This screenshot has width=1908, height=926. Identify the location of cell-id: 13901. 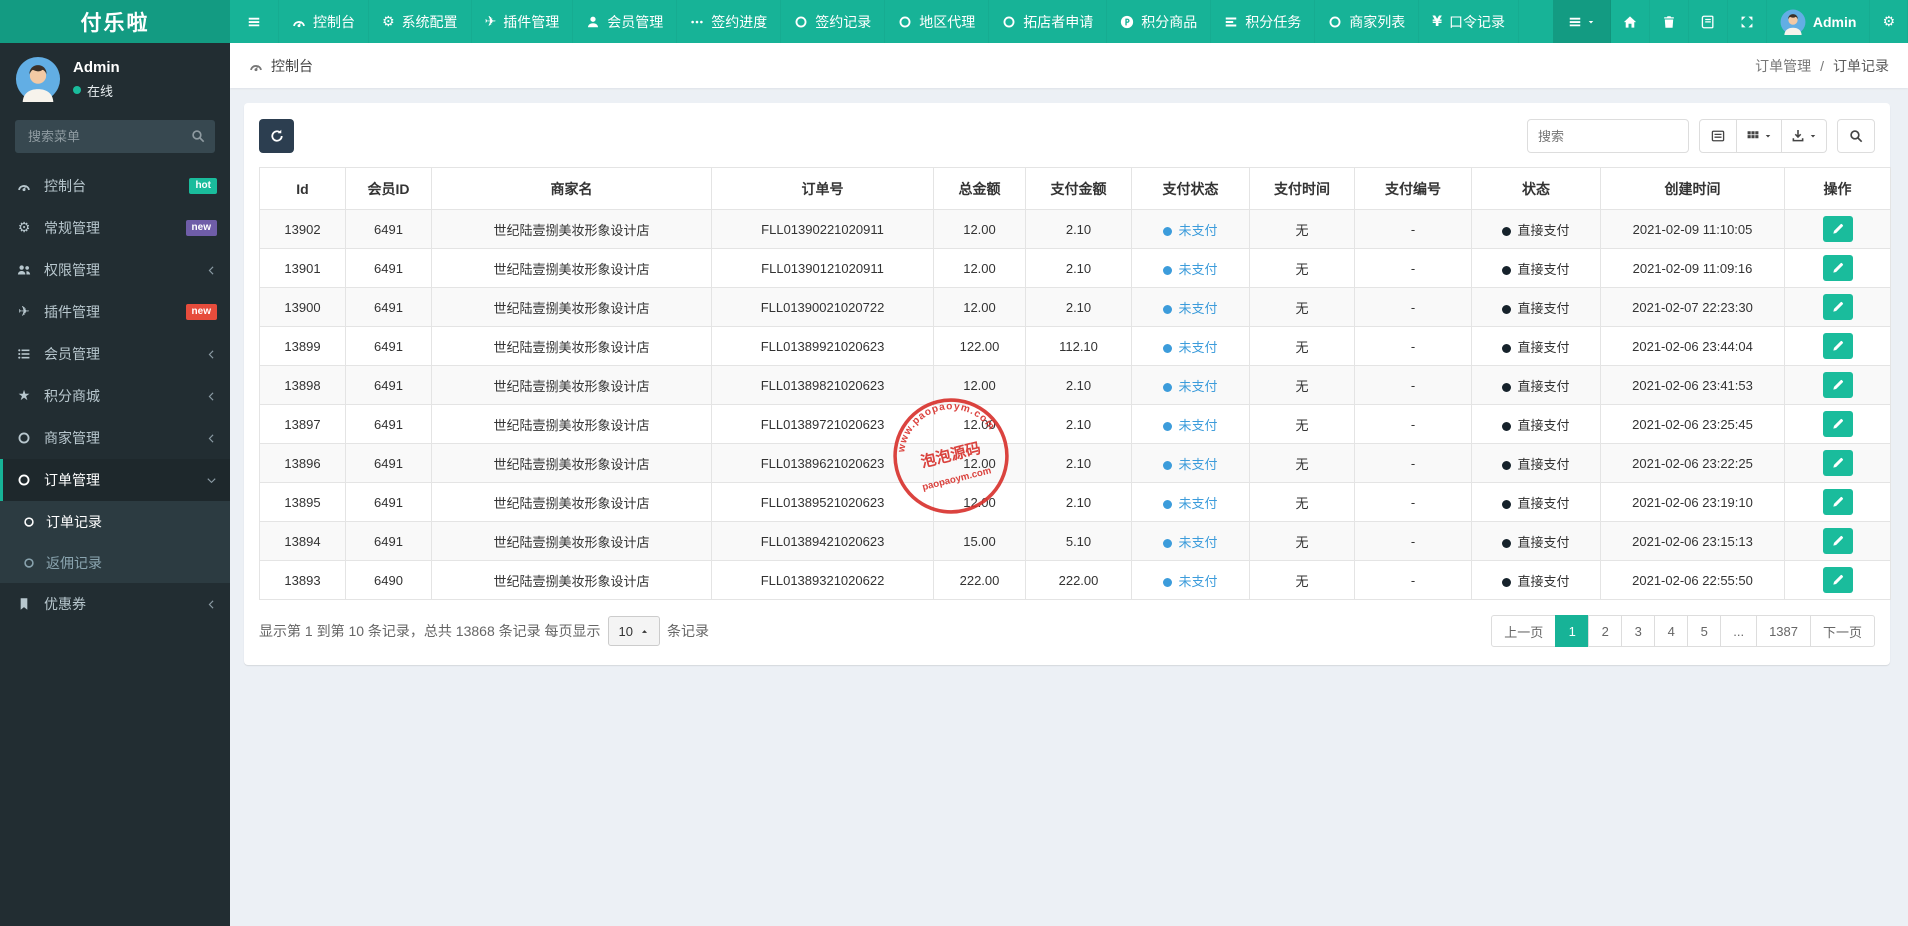
(302, 268).